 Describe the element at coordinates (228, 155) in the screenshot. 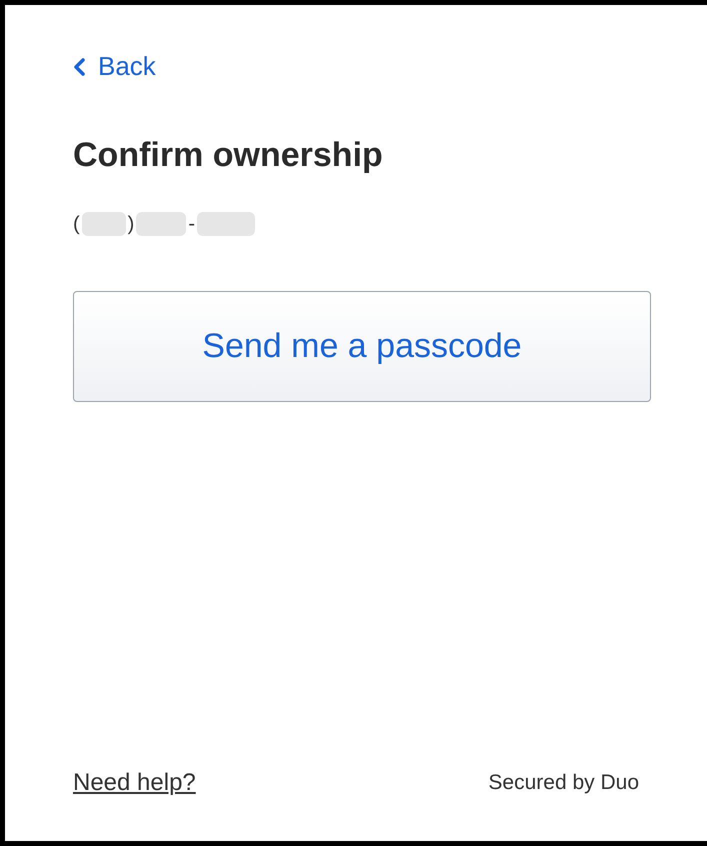

I see `page-title: Confirm ownership` at that location.